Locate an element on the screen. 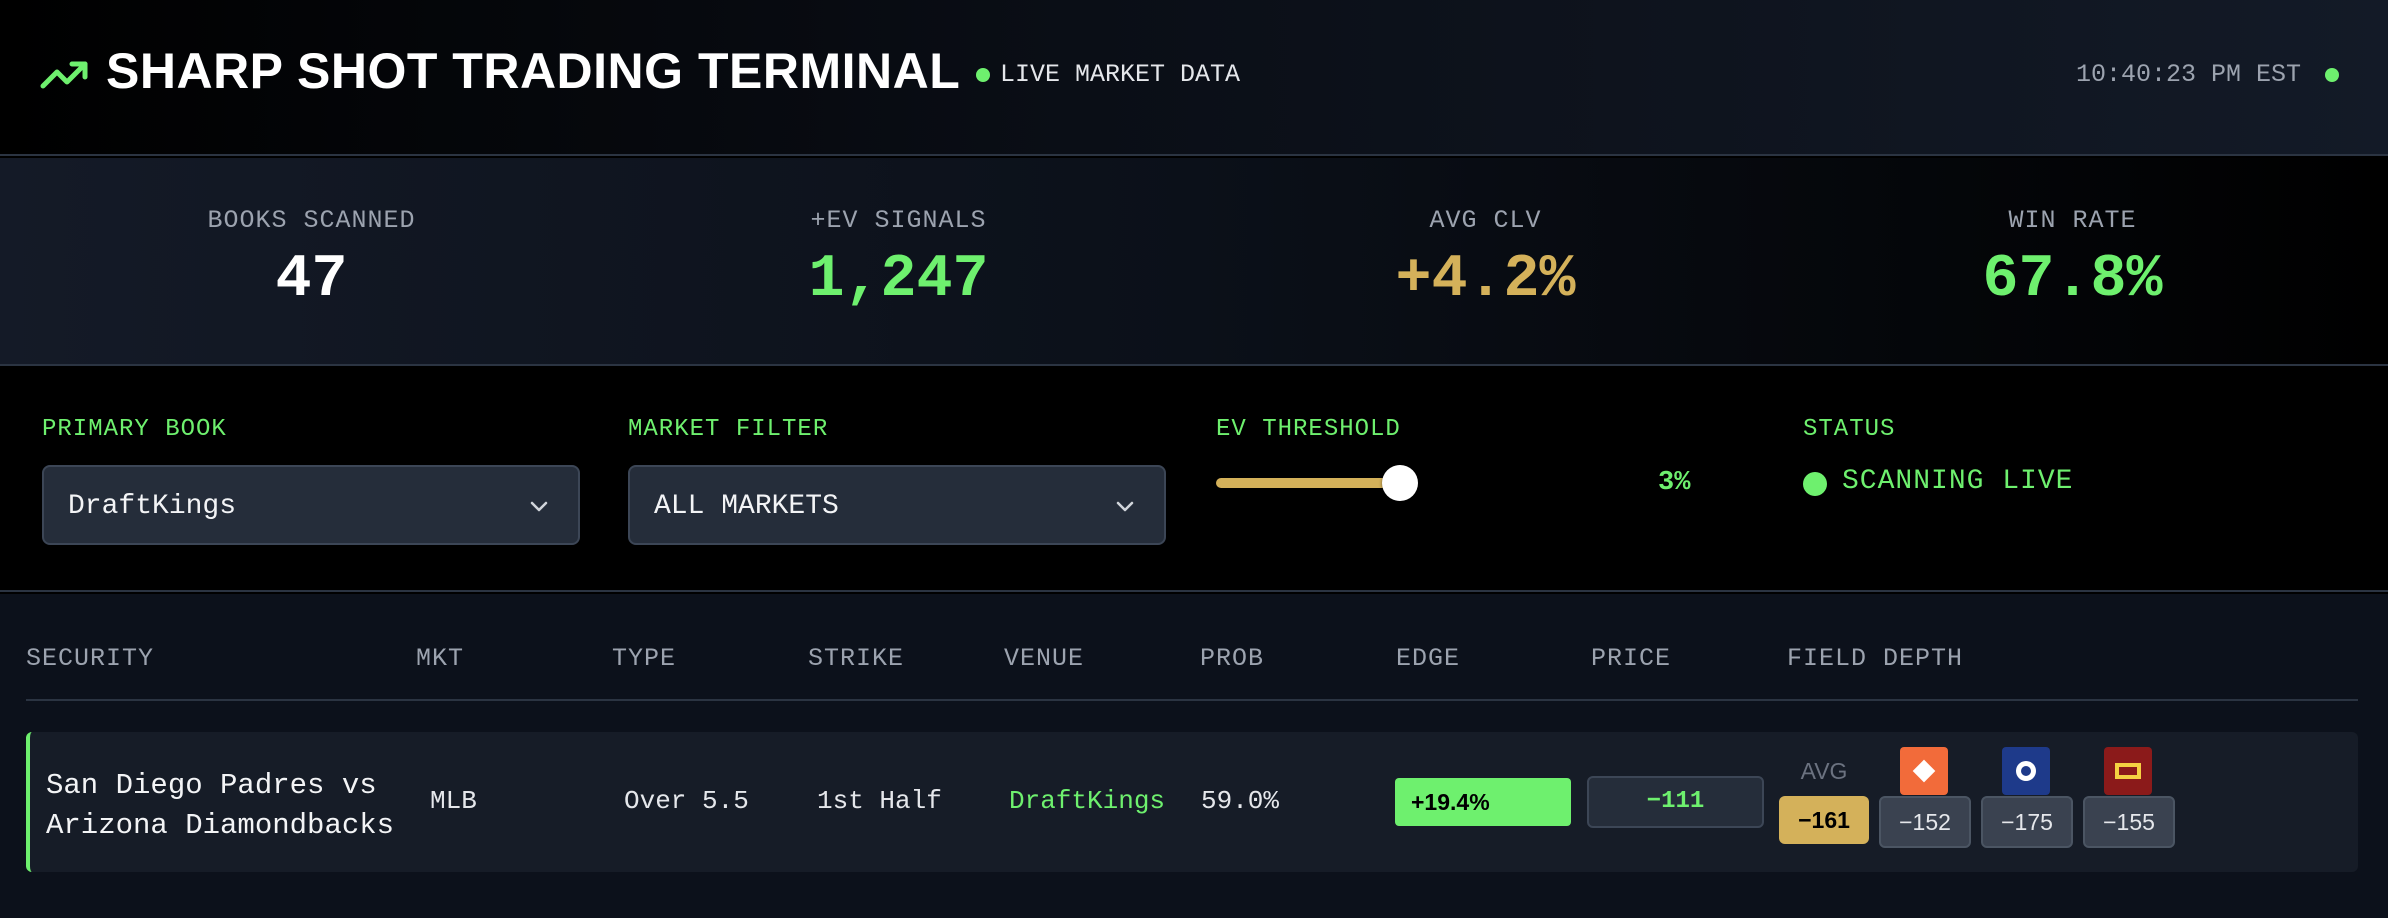 The width and height of the screenshot is (2388, 918). column-header-prob: PROB is located at coordinates (1232, 658).